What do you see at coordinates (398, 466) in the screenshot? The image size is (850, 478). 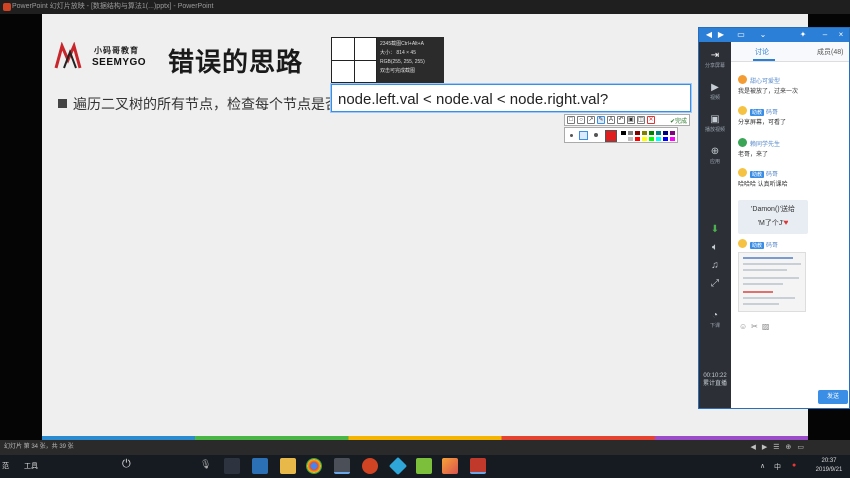 I see `taskbar-app-diamond-icon` at bounding box center [398, 466].